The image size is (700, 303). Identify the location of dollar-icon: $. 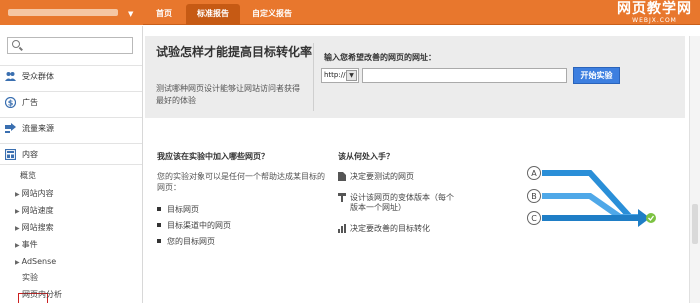
(10, 102).